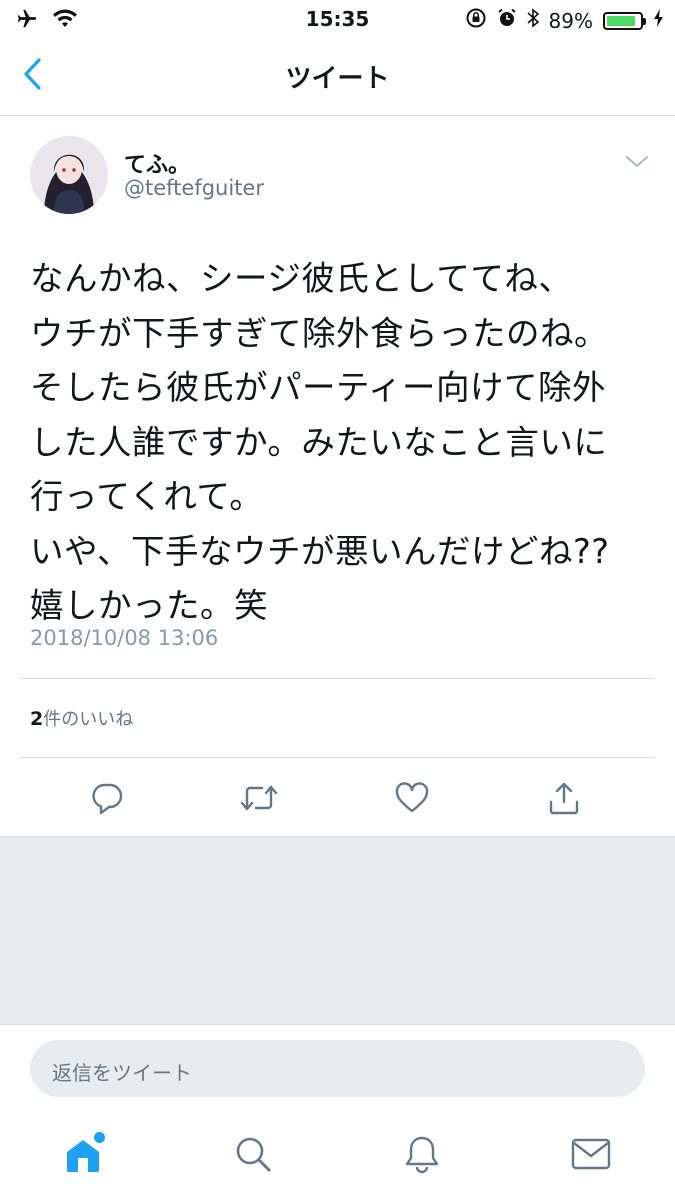  I want to click on likes-count: 2, so click(37, 719).